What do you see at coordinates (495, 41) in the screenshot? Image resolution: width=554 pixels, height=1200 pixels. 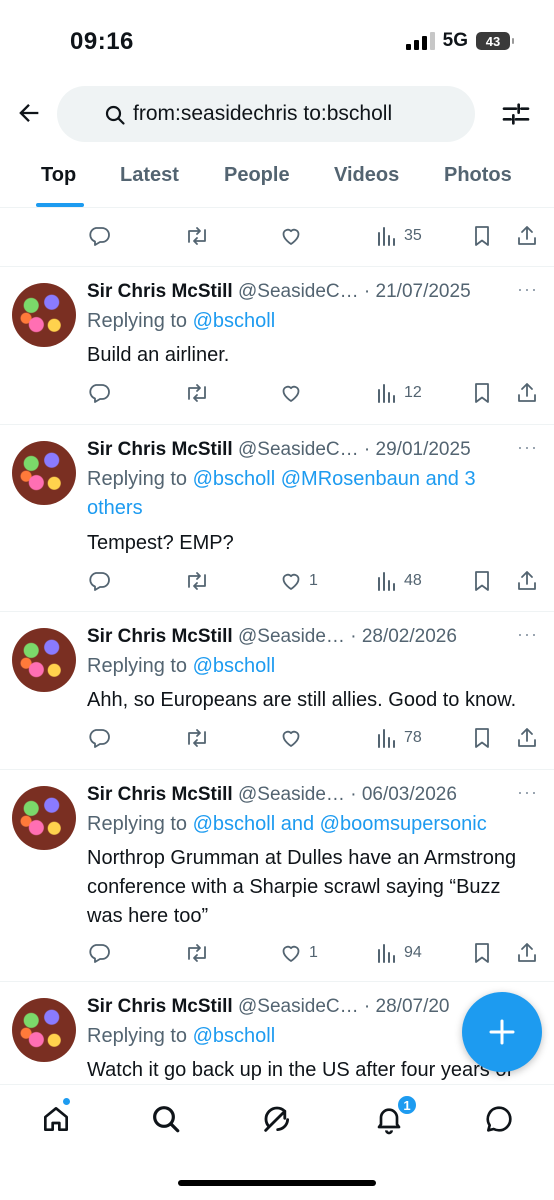 I see `battery-icon: 43` at bounding box center [495, 41].